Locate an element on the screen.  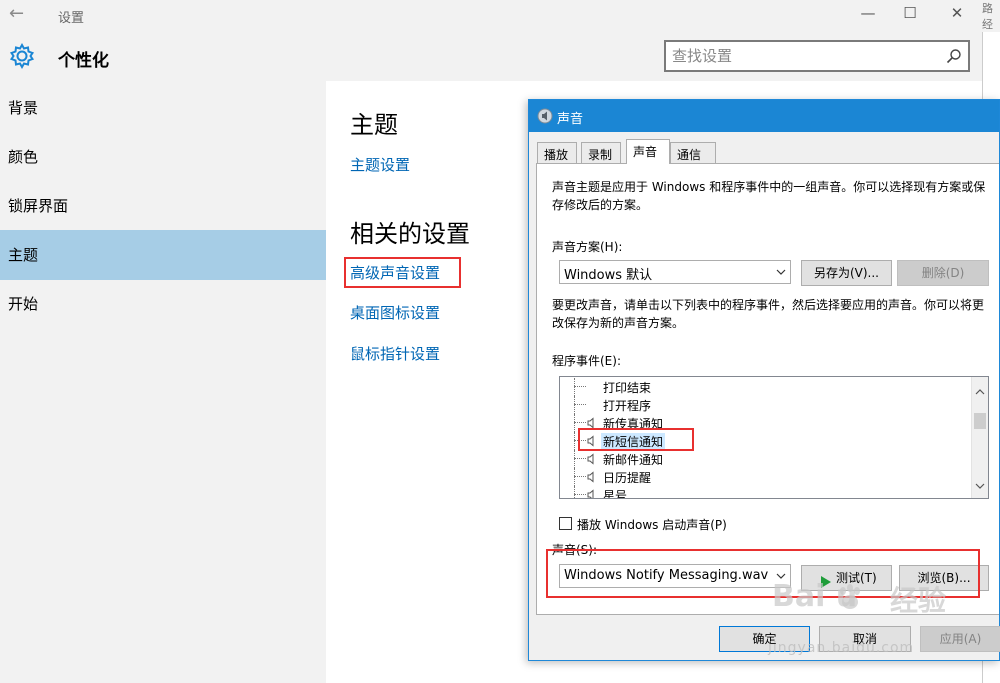
gear-icon is located at coordinates (22, 58).